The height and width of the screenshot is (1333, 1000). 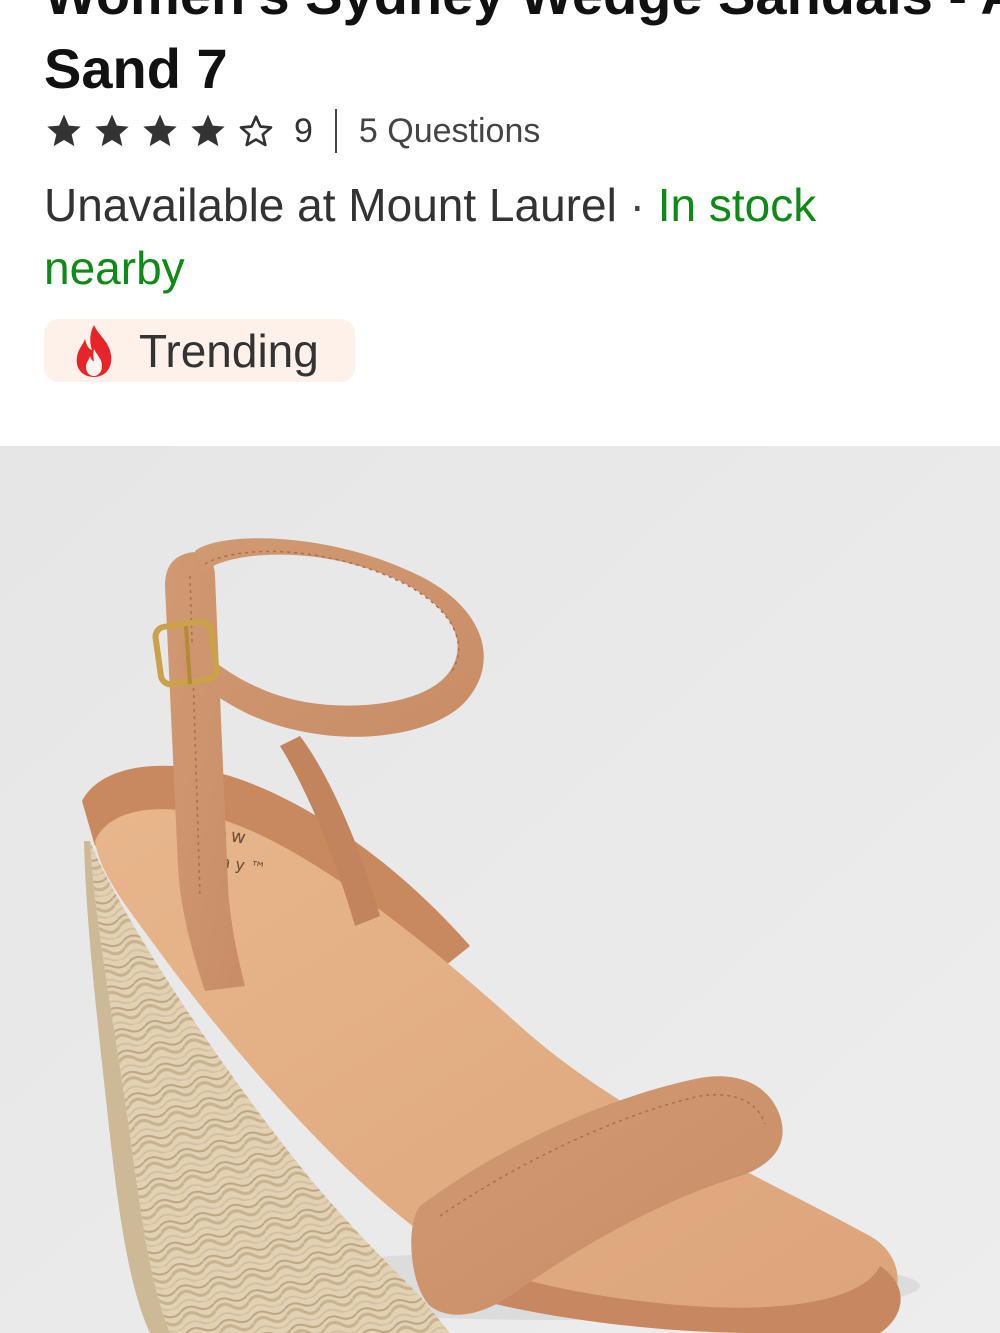 I want to click on rating-row: 9 5 Questions, so click(x=292, y=131).